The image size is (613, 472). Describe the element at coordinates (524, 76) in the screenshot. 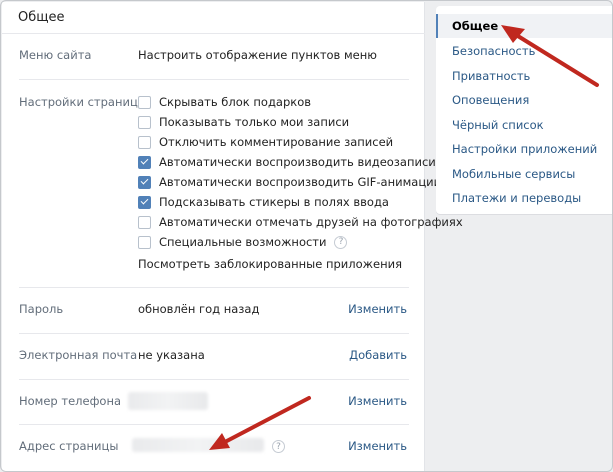

I see `sidebar-item-privacy: Приватность` at that location.